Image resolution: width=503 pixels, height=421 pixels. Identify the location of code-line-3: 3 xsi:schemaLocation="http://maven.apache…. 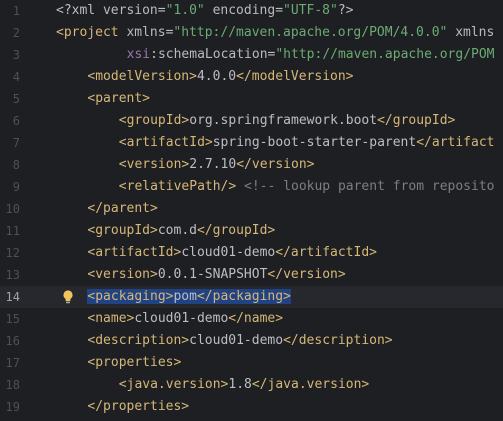
(251, 55).